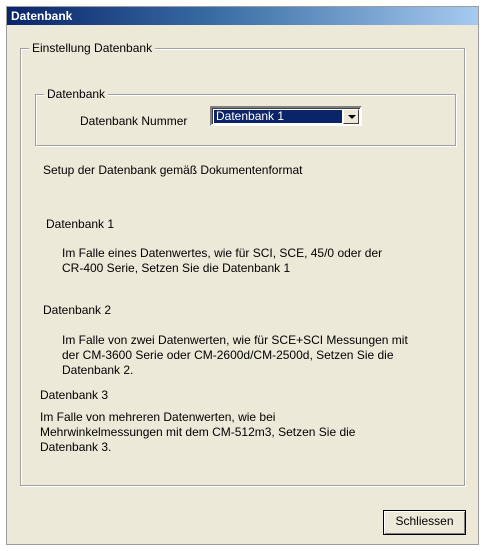 The image size is (485, 551). I want to click on database-3-heading: Datenbank 3, so click(74, 395).